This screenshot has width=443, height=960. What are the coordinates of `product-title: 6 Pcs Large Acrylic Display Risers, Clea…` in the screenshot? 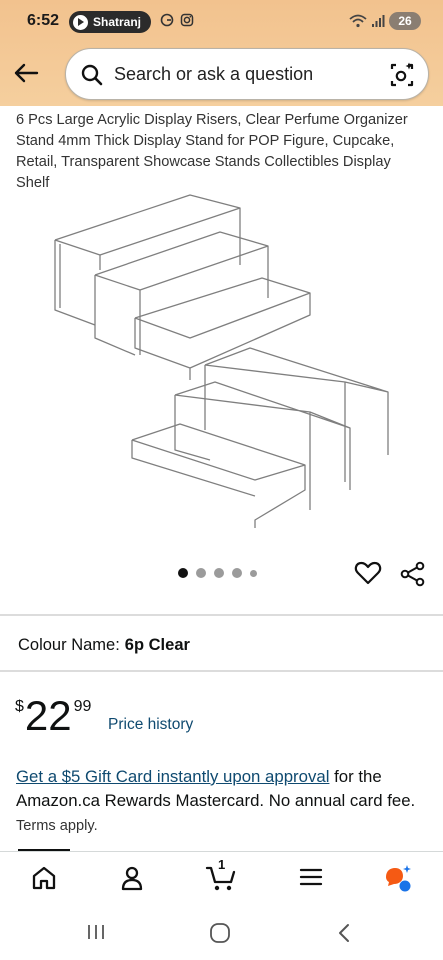 It's located at (221, 152).